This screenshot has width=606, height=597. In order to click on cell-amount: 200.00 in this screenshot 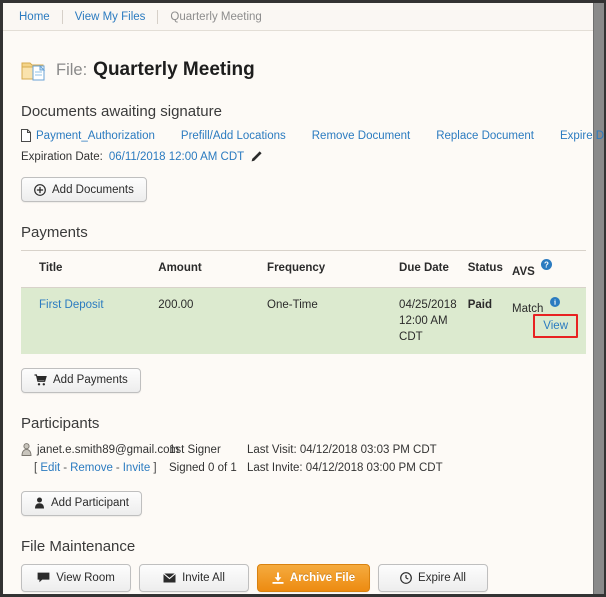, I will do `click(213, 320)`.